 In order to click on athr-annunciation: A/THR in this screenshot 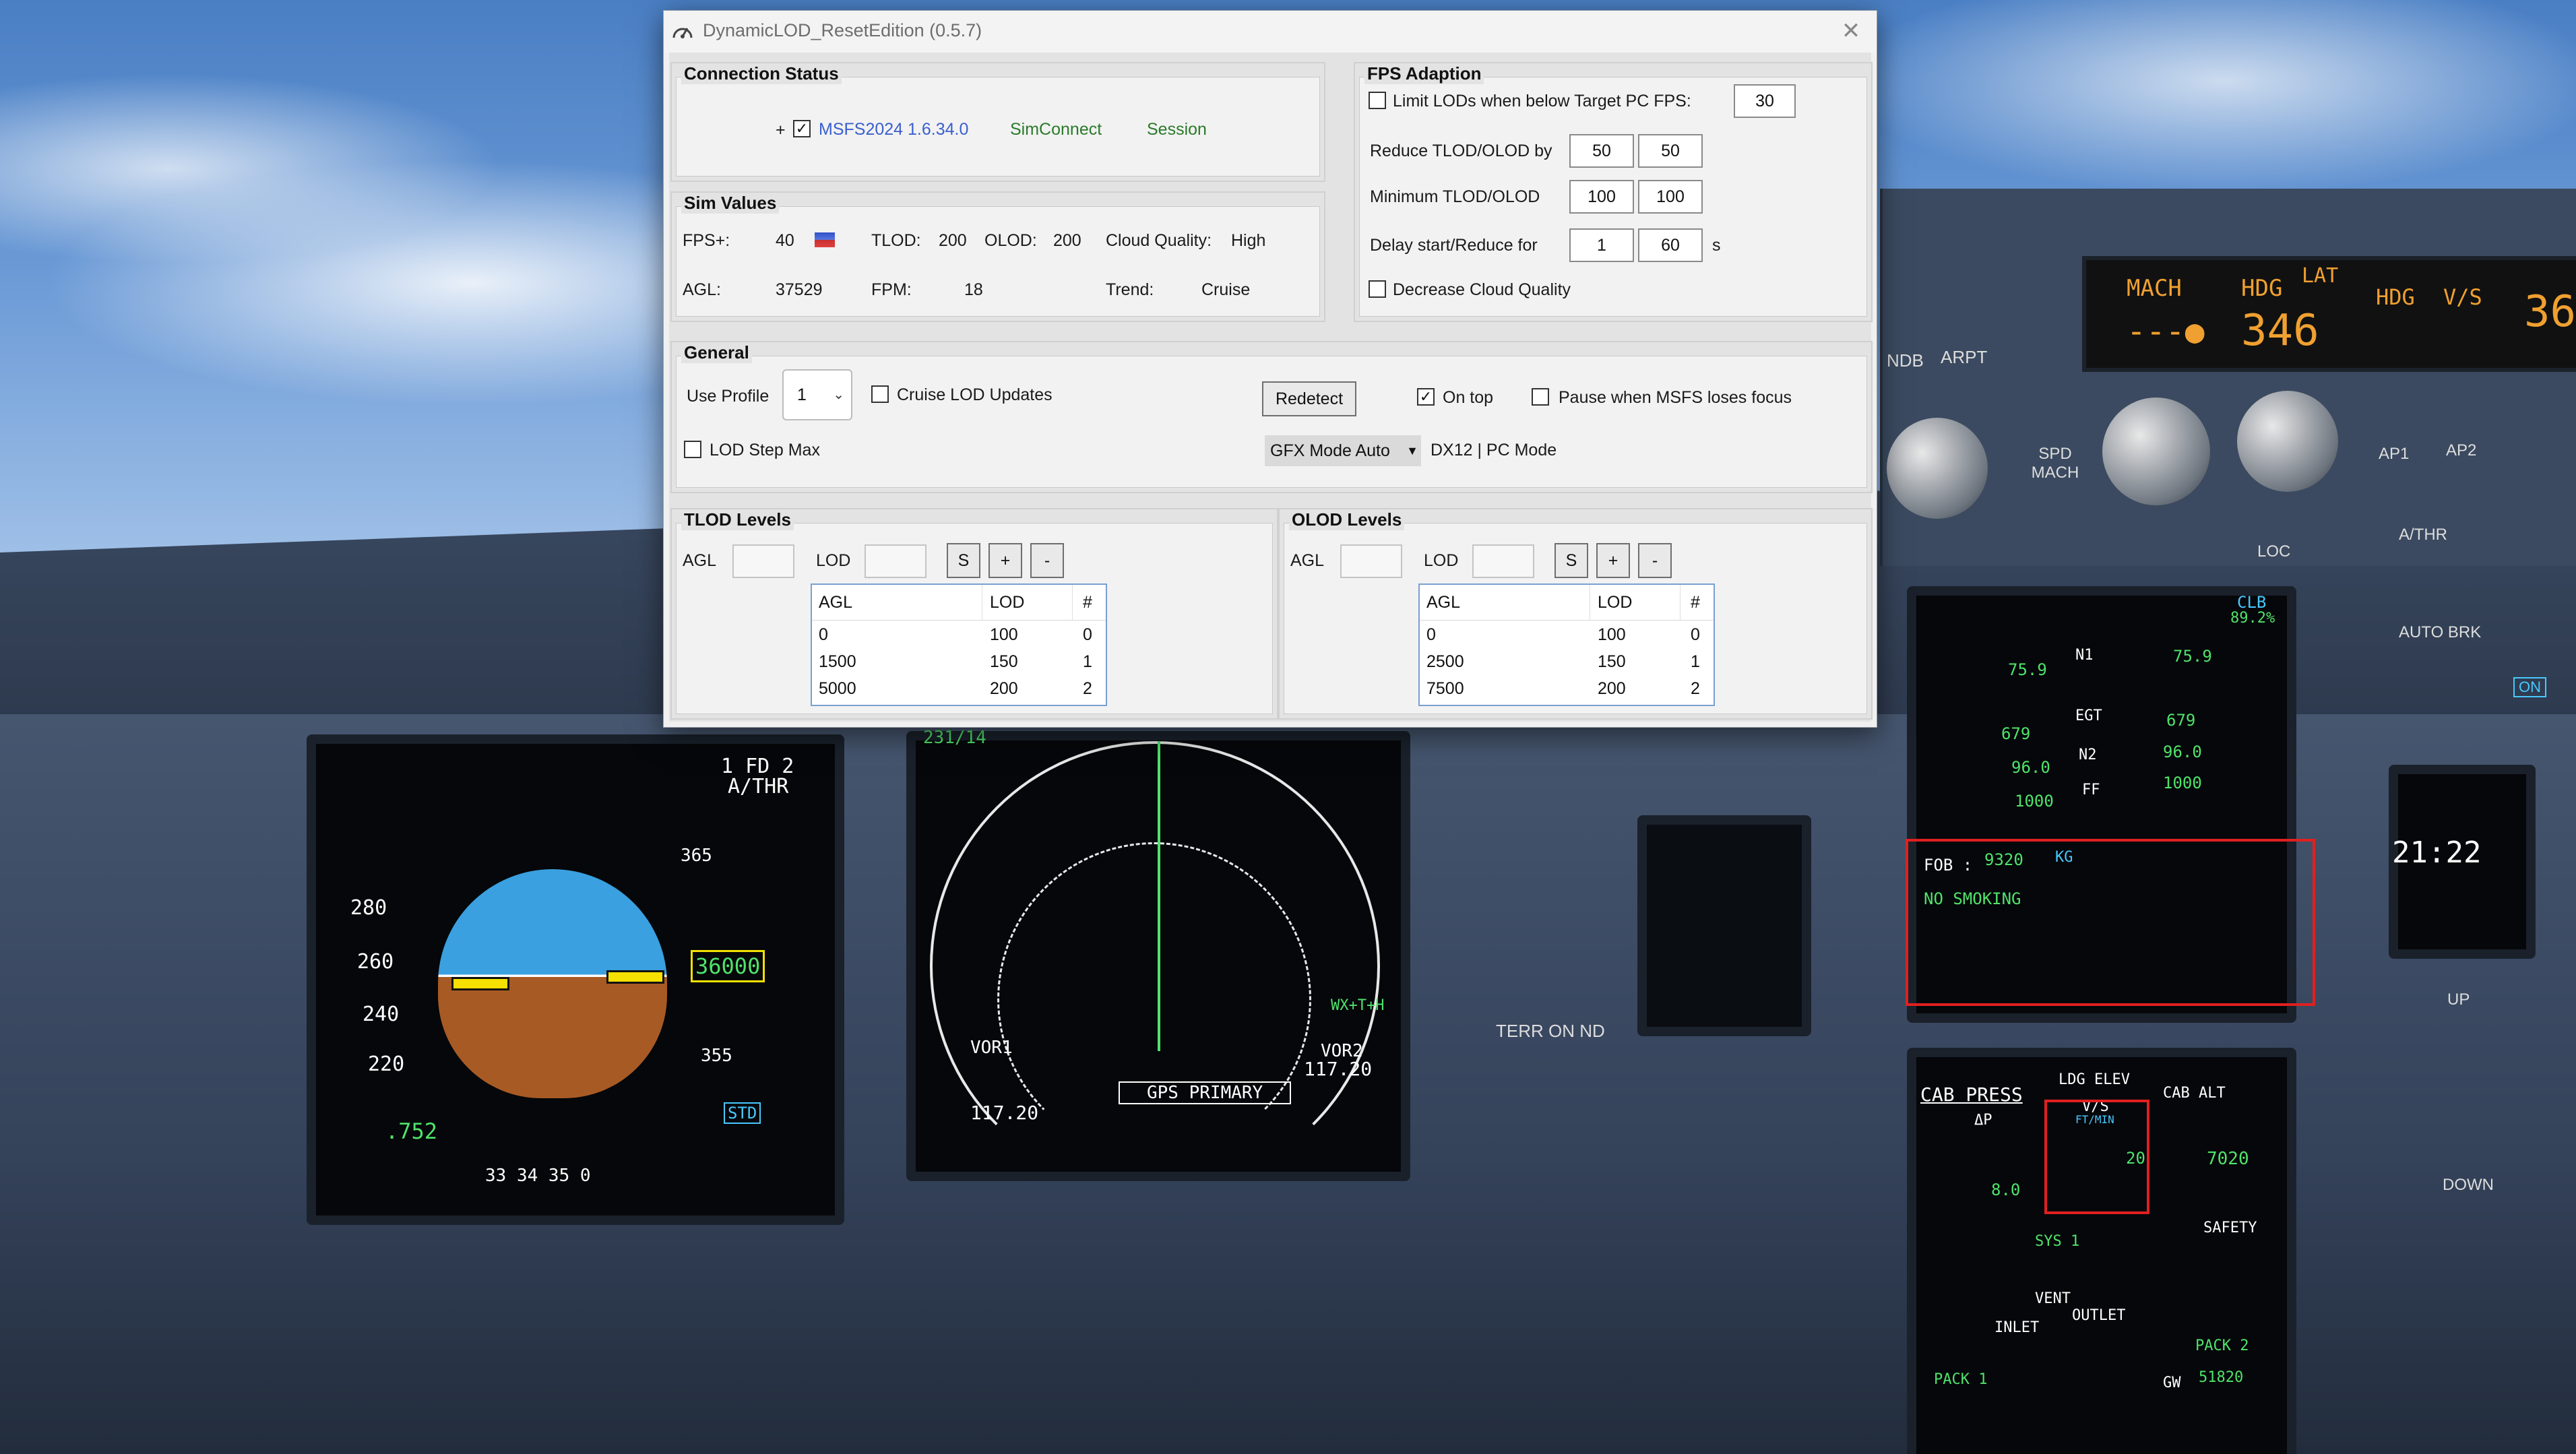, I will do `click(758, 786)`.